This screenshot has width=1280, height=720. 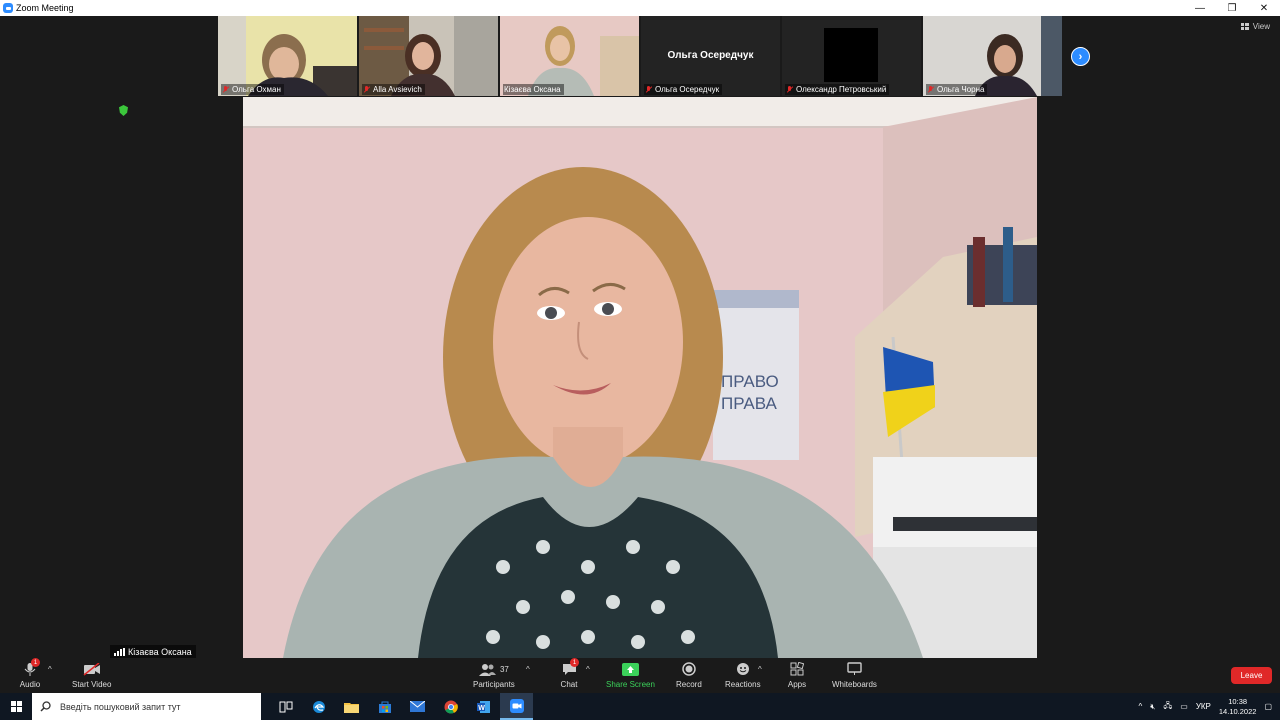 What do you see at coordinates (1080, 56) in the screenshot?
I see `next-page-arrow-icon: ›` at bounding box center [1080, 56].